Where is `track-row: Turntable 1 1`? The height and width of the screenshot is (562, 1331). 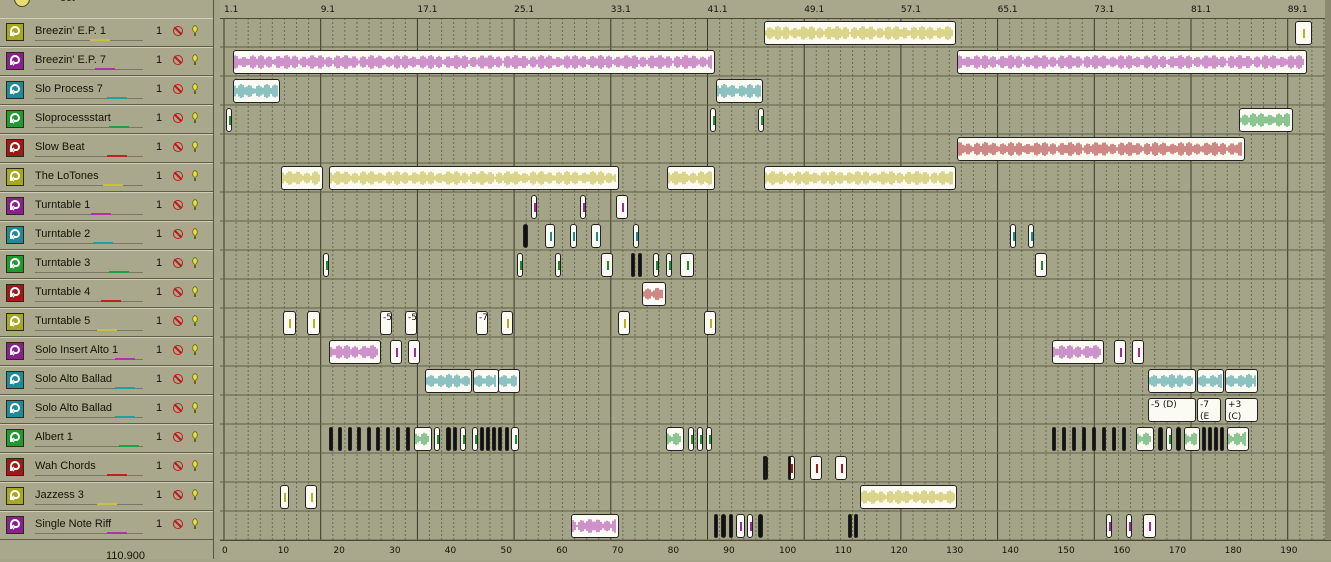 track-row: Turntable 1 1 is located at coordinates (106, 206).